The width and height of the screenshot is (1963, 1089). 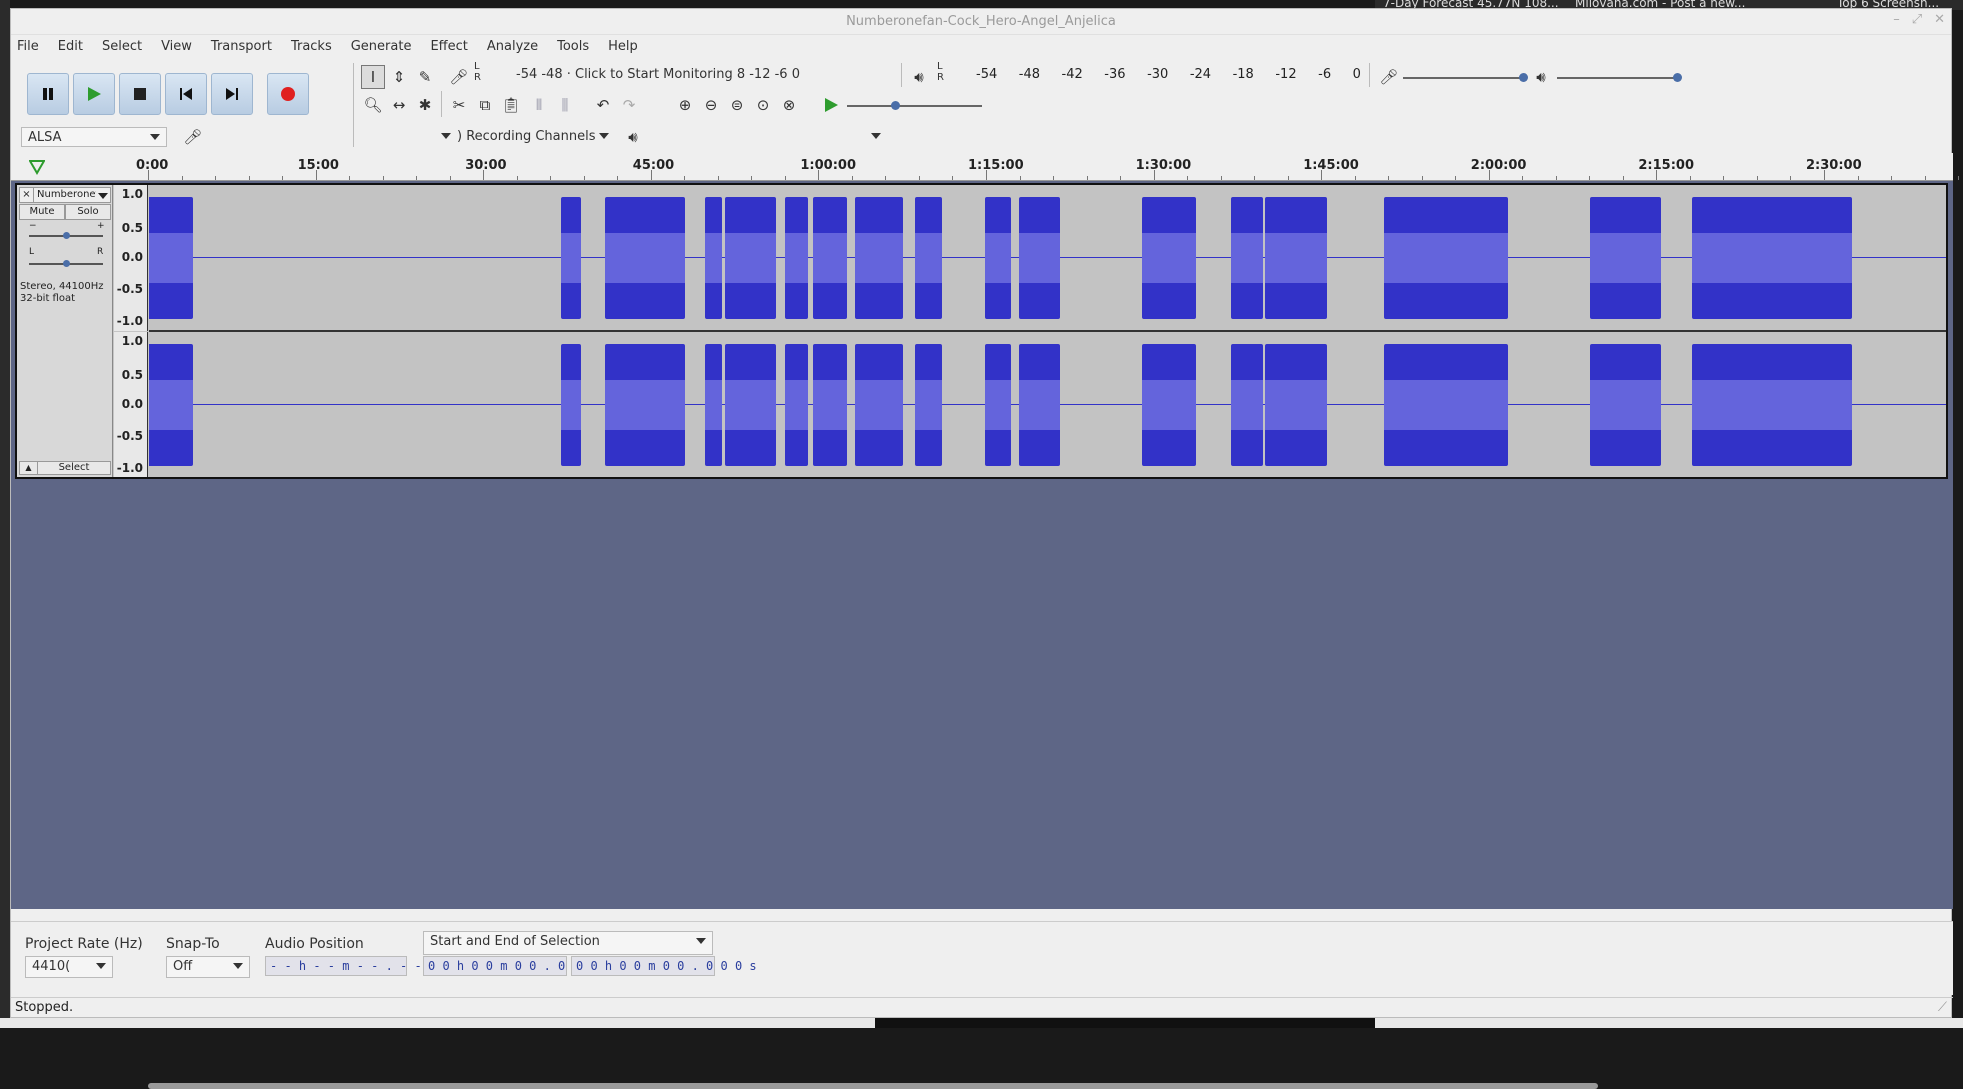 What do you see at coordinates (831, 105) in the screenshot?
I see `play-at-speed-button` at bounding box center [831, 105].